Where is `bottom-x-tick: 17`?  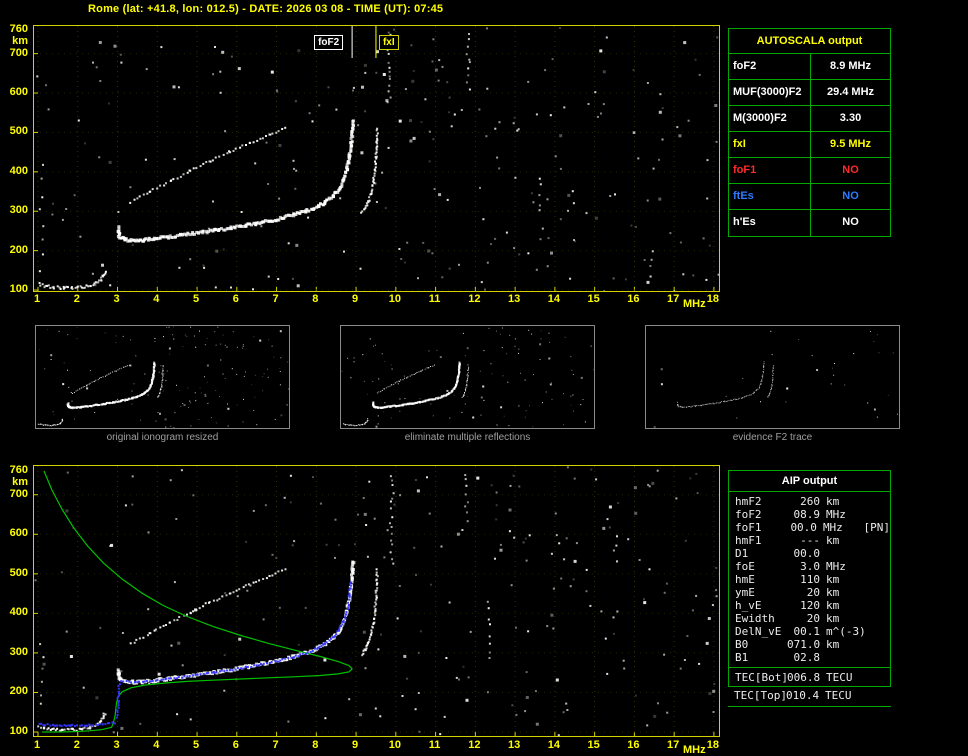 bottom-x-tick: 17 is located at coordinates (673, 745).